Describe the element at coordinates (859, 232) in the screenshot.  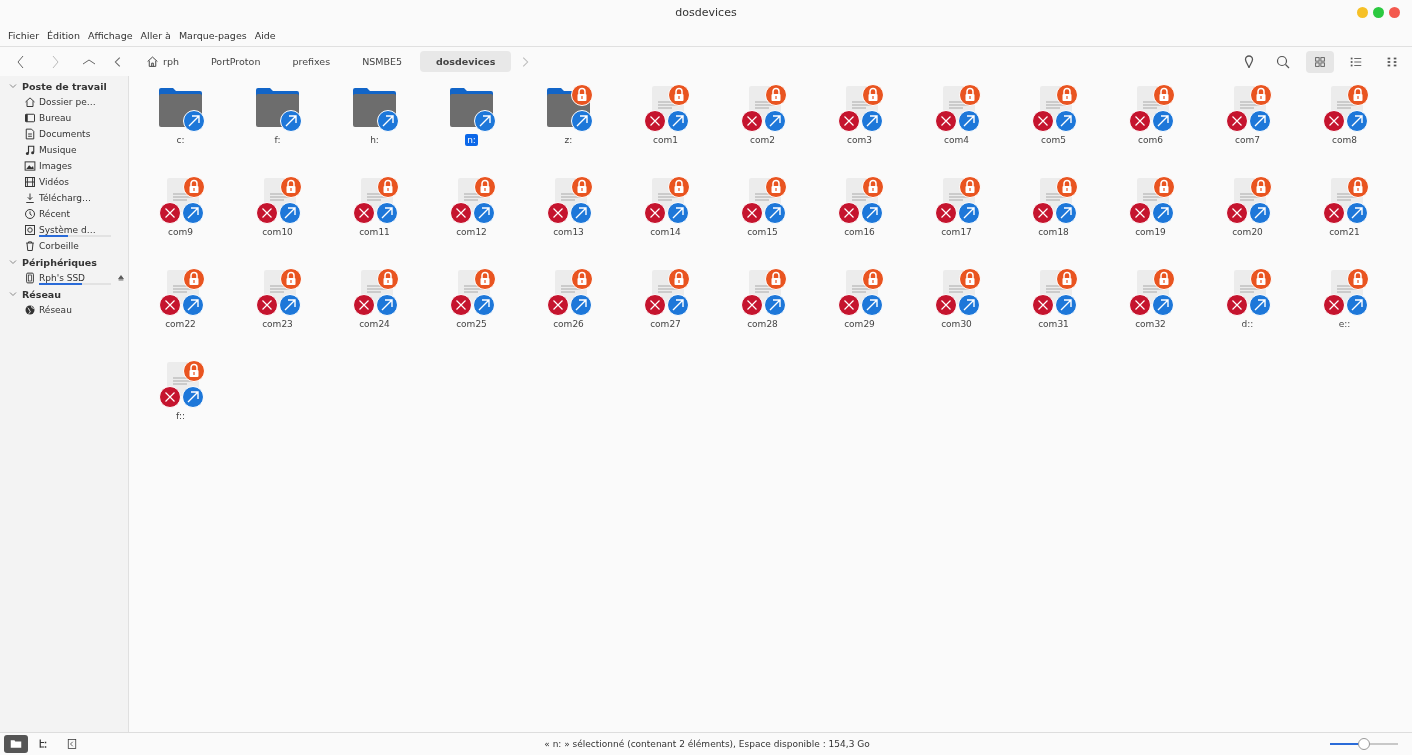
I see `file-name: com16` at that location.